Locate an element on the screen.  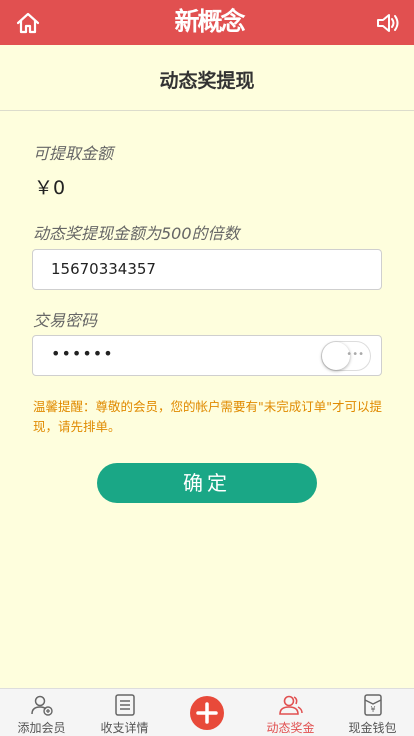
logo-text: 新概念 is located at coordinates (209, 21).